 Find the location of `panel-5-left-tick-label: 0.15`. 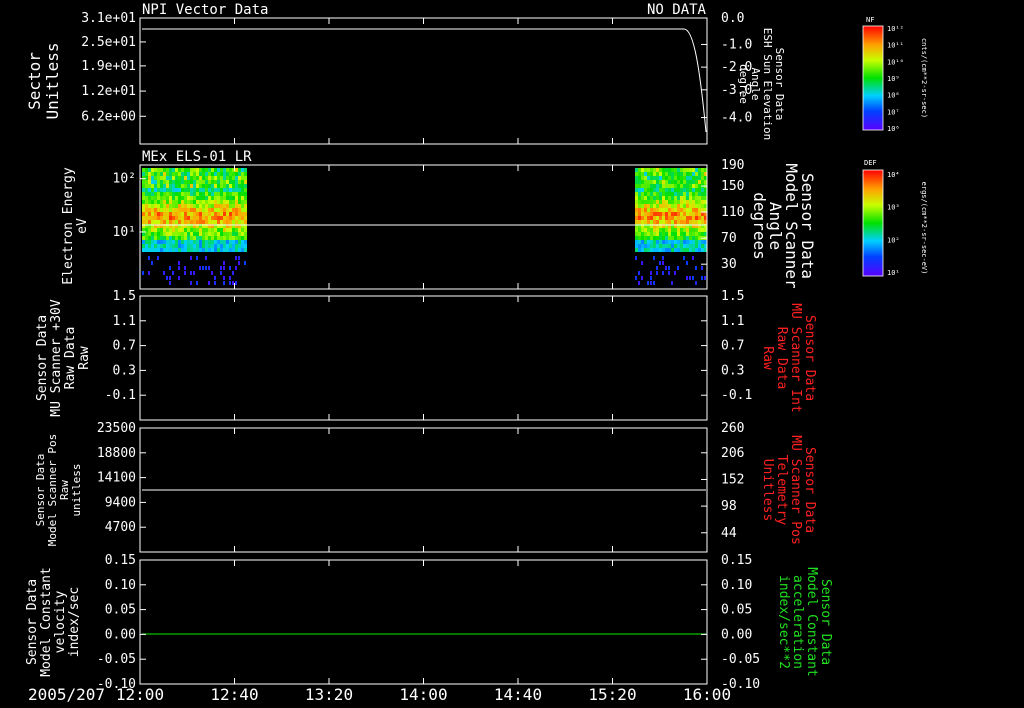

panel-5-left-tick-label: 0.15 is located at coordinates (120, 560).